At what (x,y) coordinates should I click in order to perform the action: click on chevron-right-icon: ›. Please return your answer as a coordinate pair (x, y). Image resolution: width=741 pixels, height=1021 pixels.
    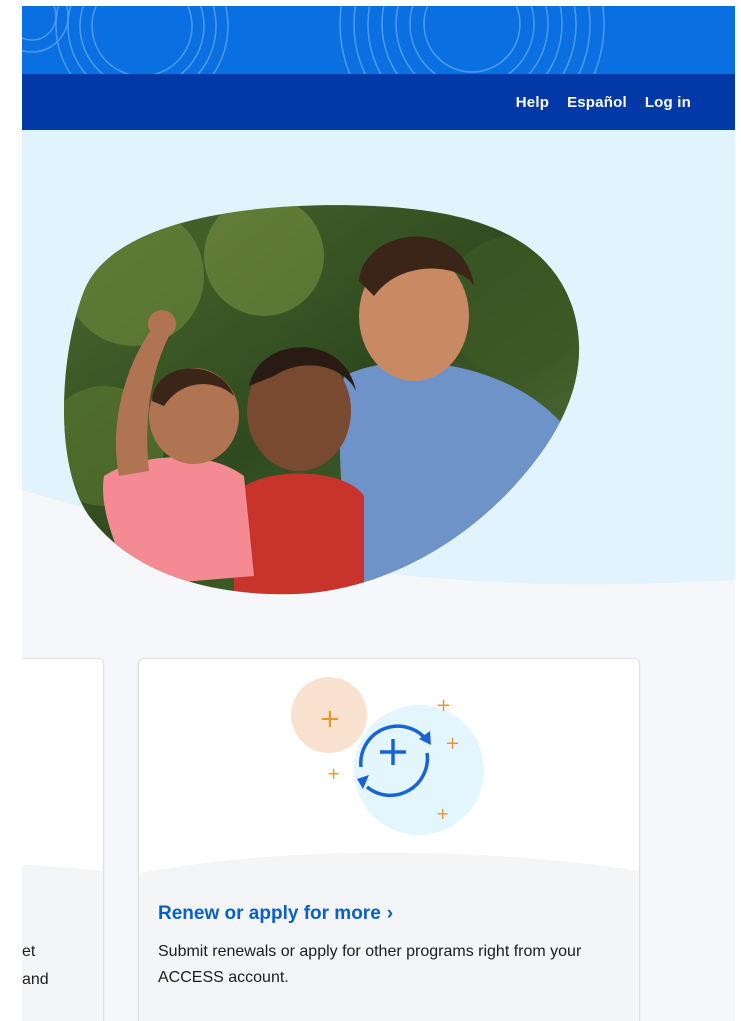
    Looking at the image, I should click on (390, 913).